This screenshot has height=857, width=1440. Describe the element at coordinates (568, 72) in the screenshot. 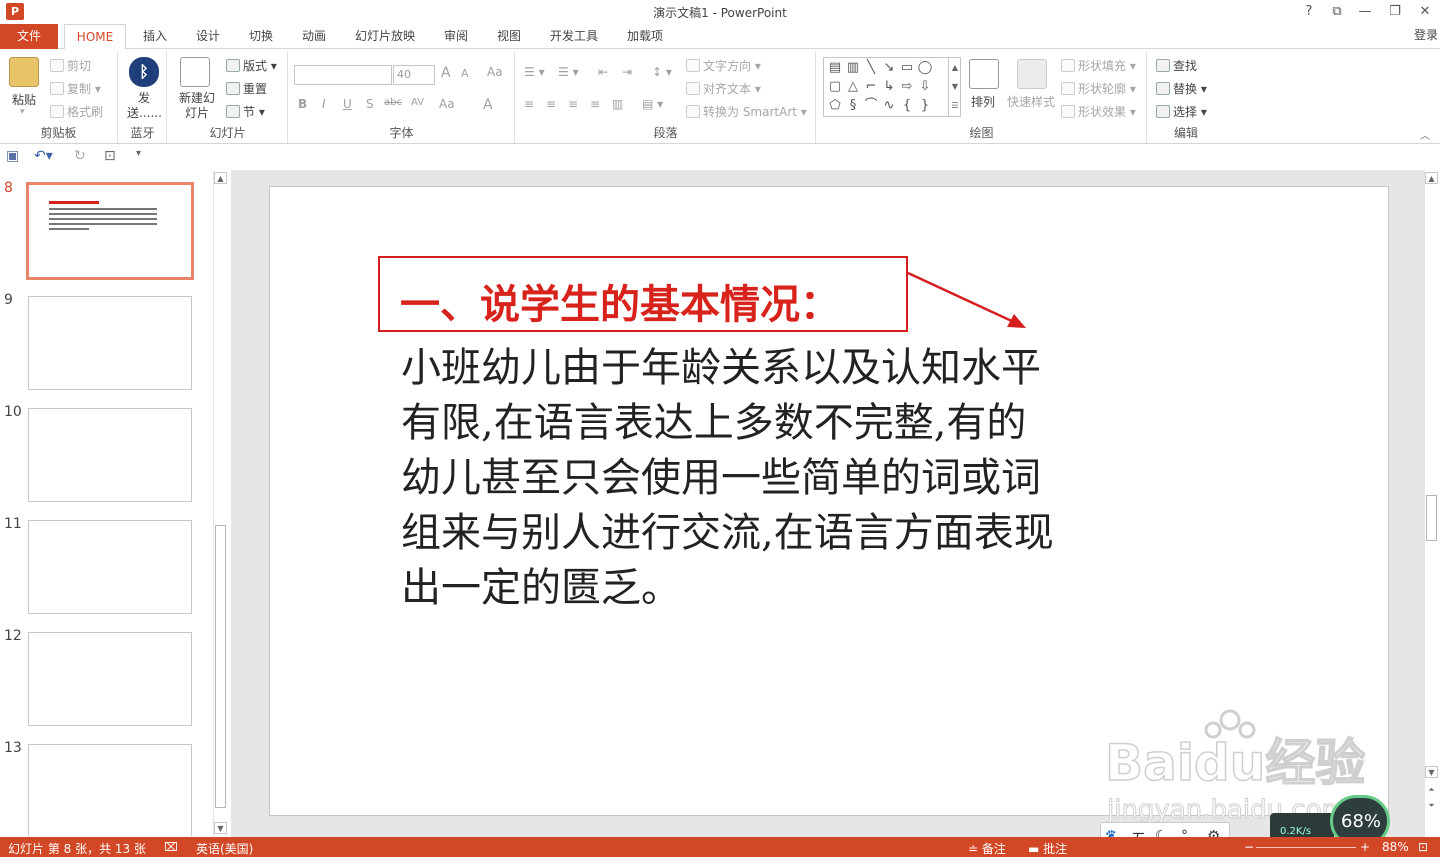

I see `numbering-button: ☰ ▾` at that location.